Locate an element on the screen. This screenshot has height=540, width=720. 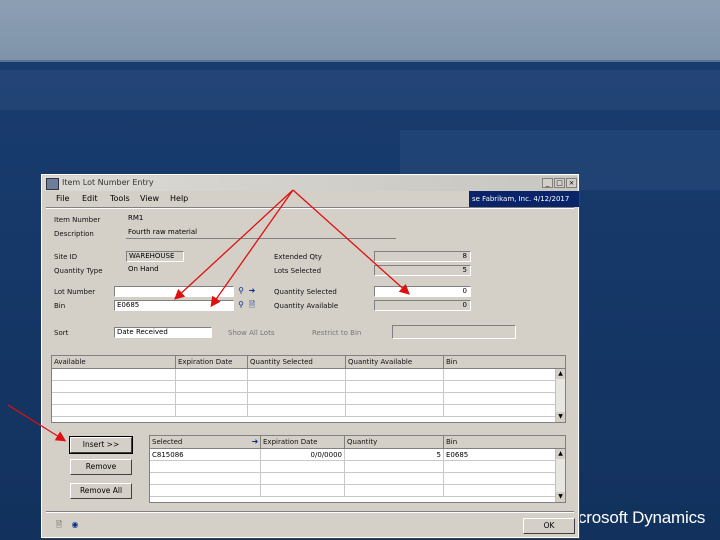
menu-file: File is located at coordinates (62, 198).